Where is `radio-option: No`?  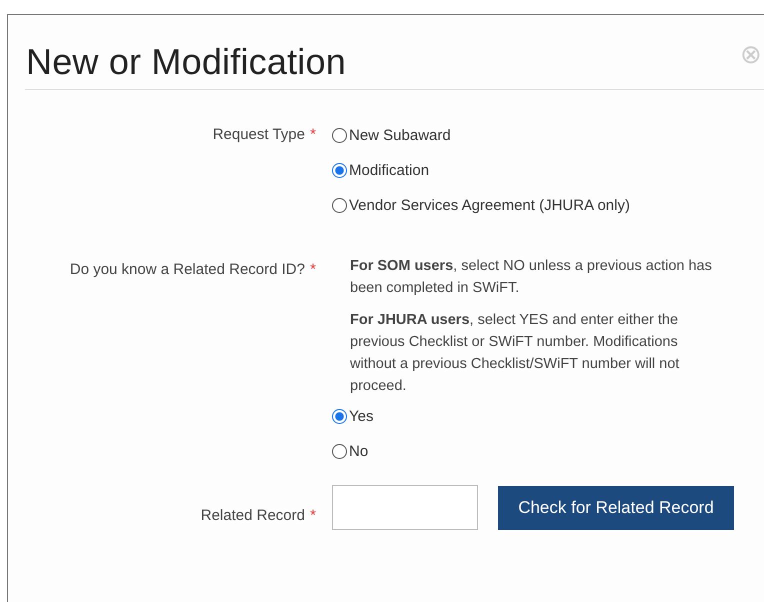
radio-option: No is located at coordinates (548, 451).